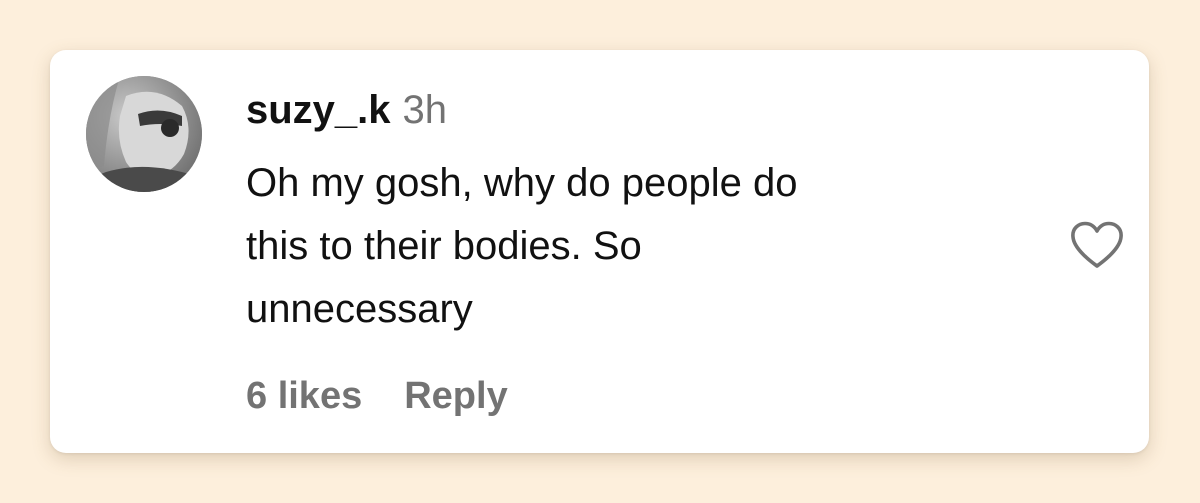  What do you see at coordinates (425, 110) in the screenshot?
I see `comment-timestamp: 3h` at bounding box center [425, 110].